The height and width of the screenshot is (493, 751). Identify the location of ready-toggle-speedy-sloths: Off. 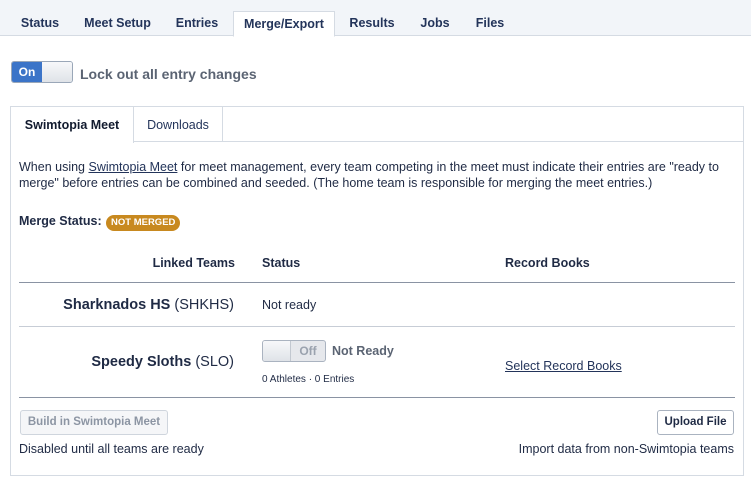
(294, 351).